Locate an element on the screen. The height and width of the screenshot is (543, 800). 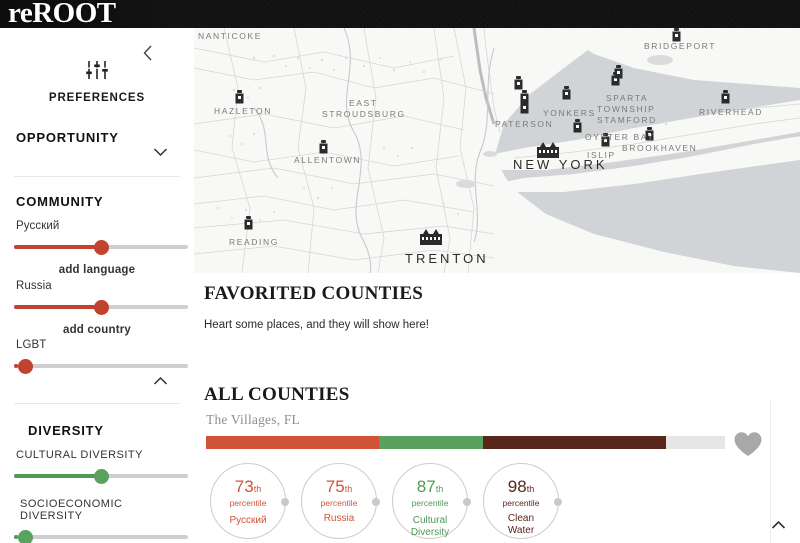
slider-label-lgbt: LGBT is located at coordinates (31, 345).